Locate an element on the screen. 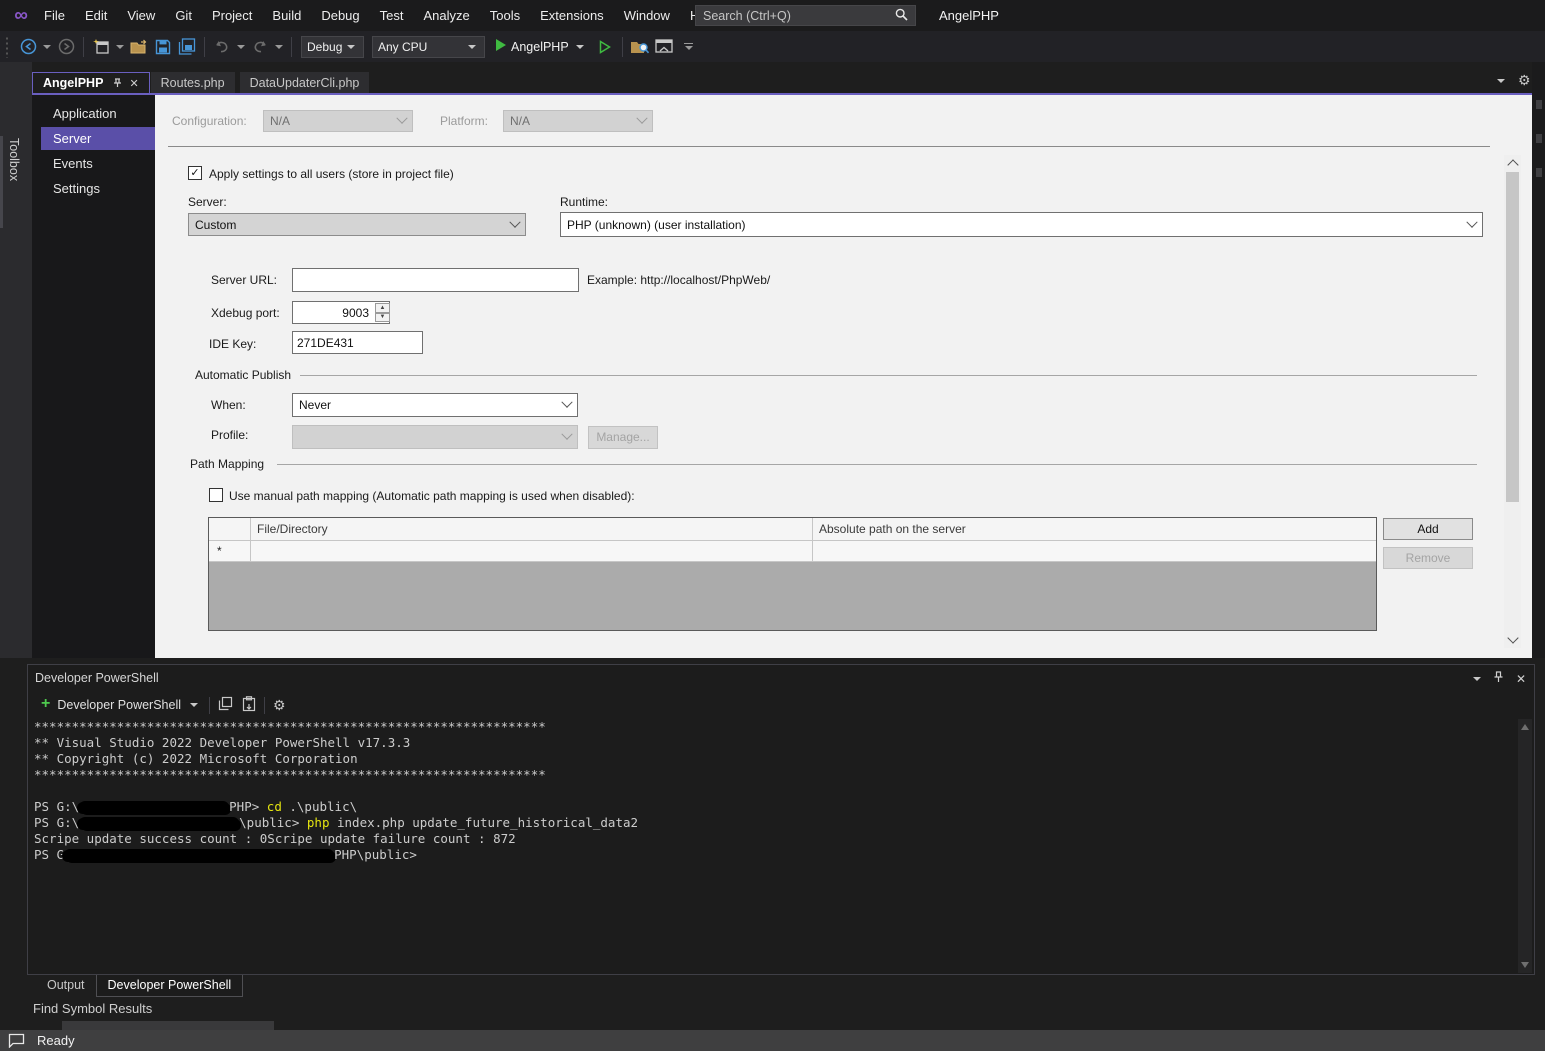 The height and width of the screenshot is (1051, 1545). solution-configuration-select: Debug is located at coordinates (332, 46).